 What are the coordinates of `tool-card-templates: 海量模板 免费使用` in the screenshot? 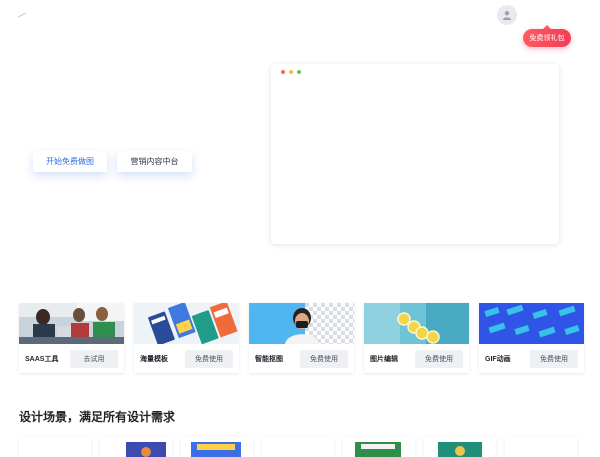 It's located at (186, 338).